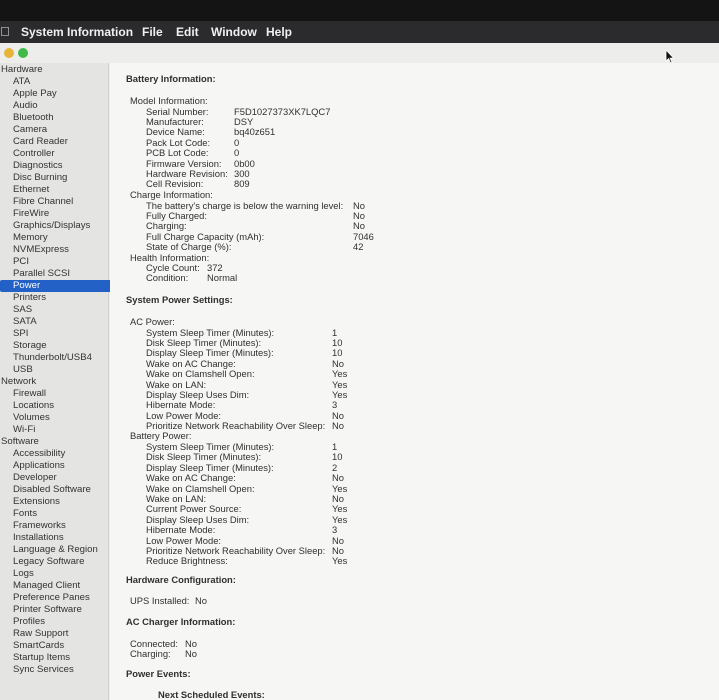 The width and height of the screenshot is (719, 700). What do you see at coordinates (279, 32) in the screenshot?
I see `menu-help: Help` at bounding box center [279, 32].